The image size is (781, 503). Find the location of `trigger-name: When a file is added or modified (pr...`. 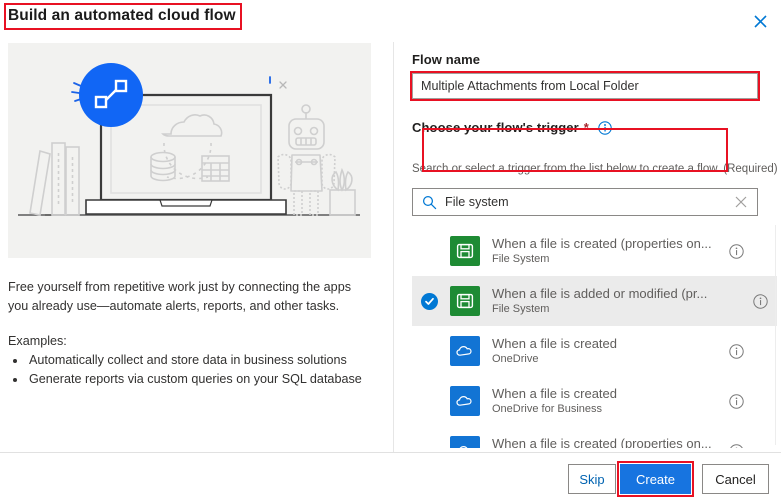

trigger-name: When a file is added or modified (pr... is located at coordinates (600, 293).